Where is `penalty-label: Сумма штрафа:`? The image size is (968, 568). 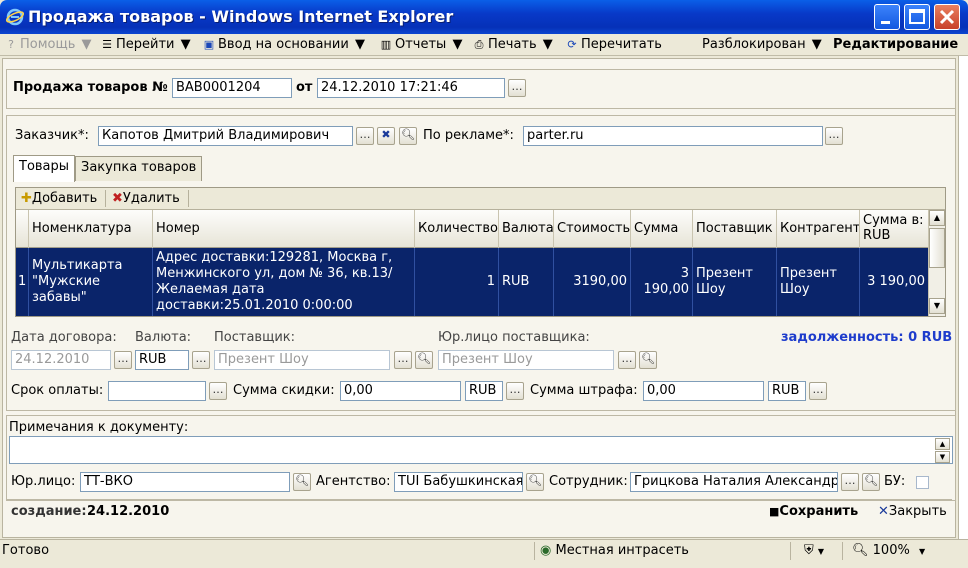 penalty-label: Сумма штрафа: is located at coordinates (584, 390).